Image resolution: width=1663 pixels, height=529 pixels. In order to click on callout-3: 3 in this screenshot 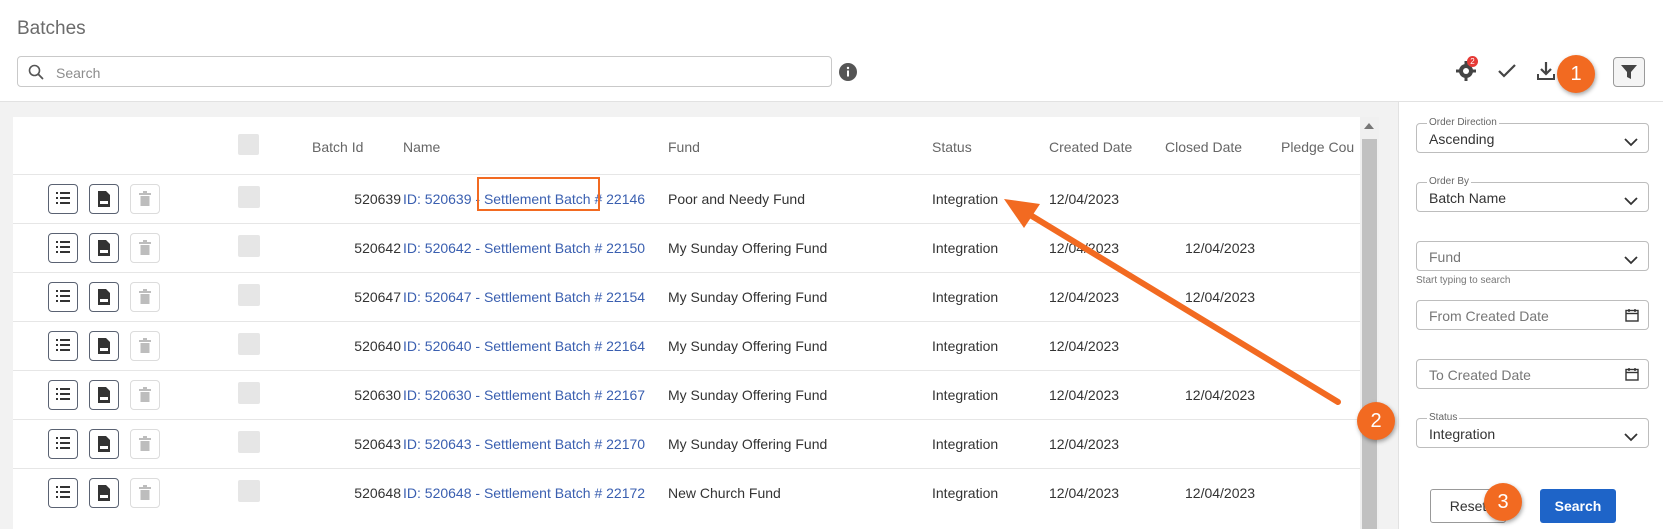, I will do `click(1503, 502)`.